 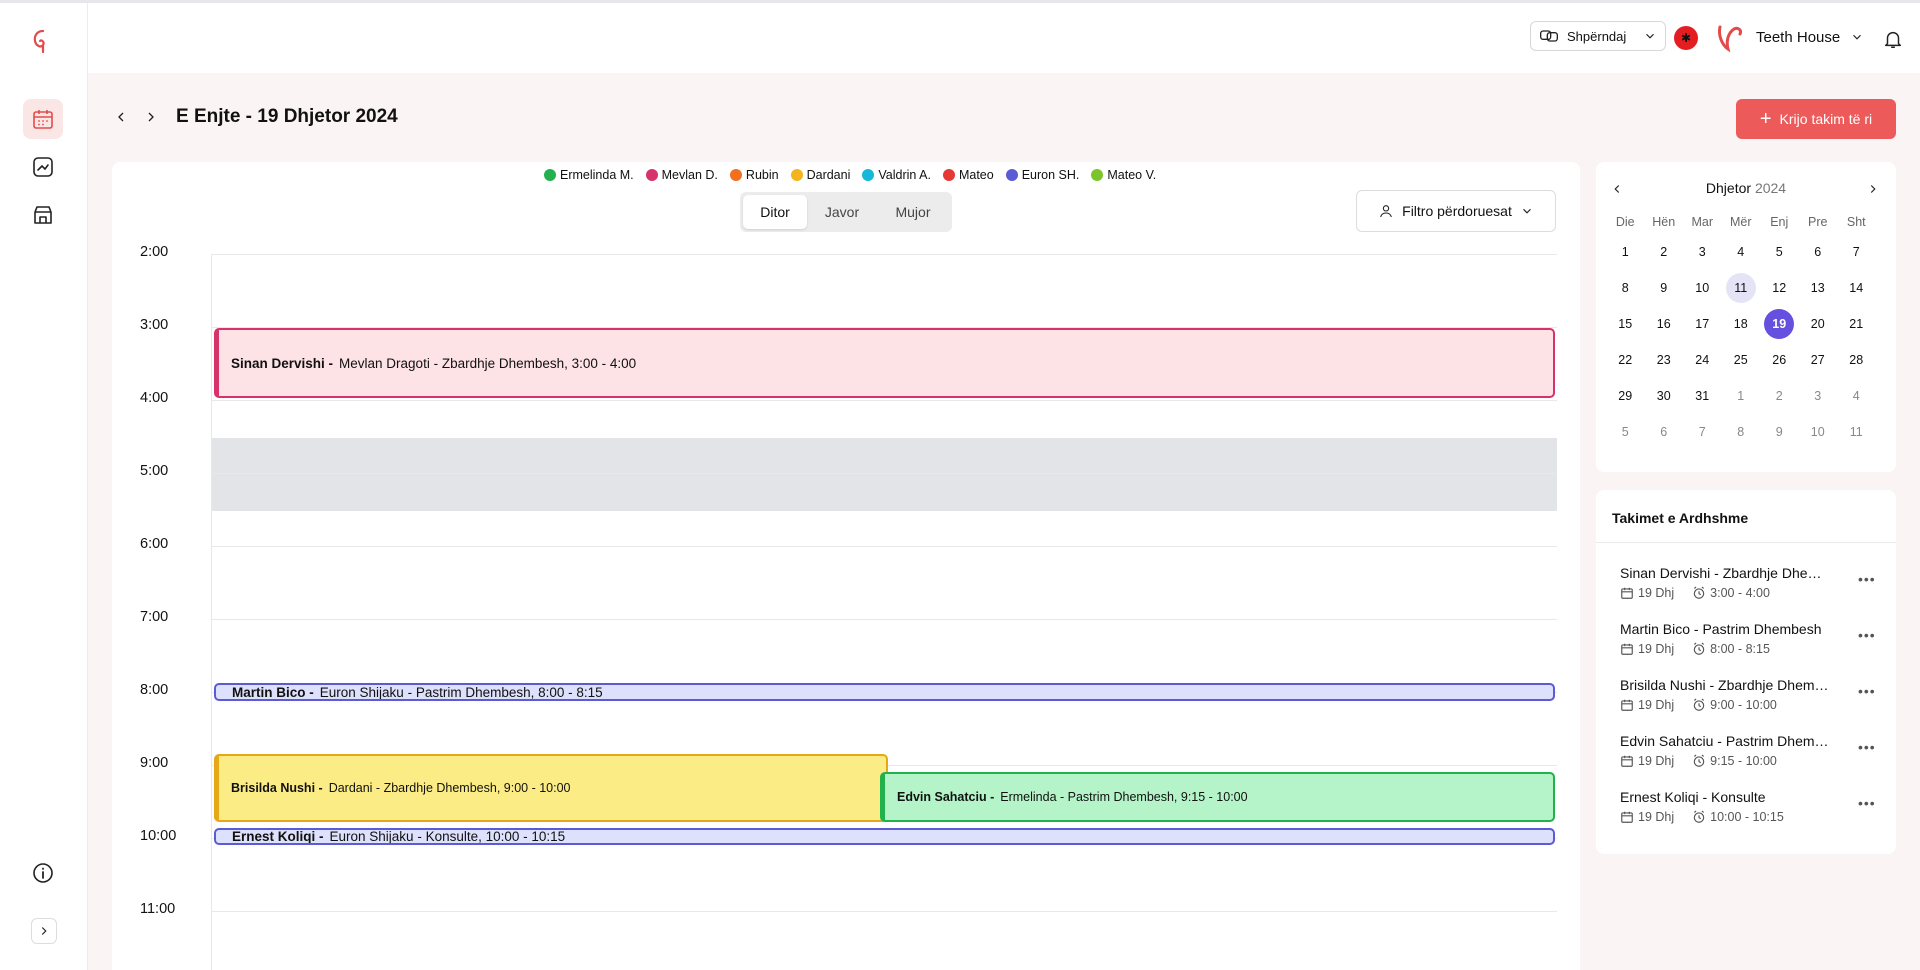 I want to click on tab-weekly: Javor, so click(x=842, y=212).